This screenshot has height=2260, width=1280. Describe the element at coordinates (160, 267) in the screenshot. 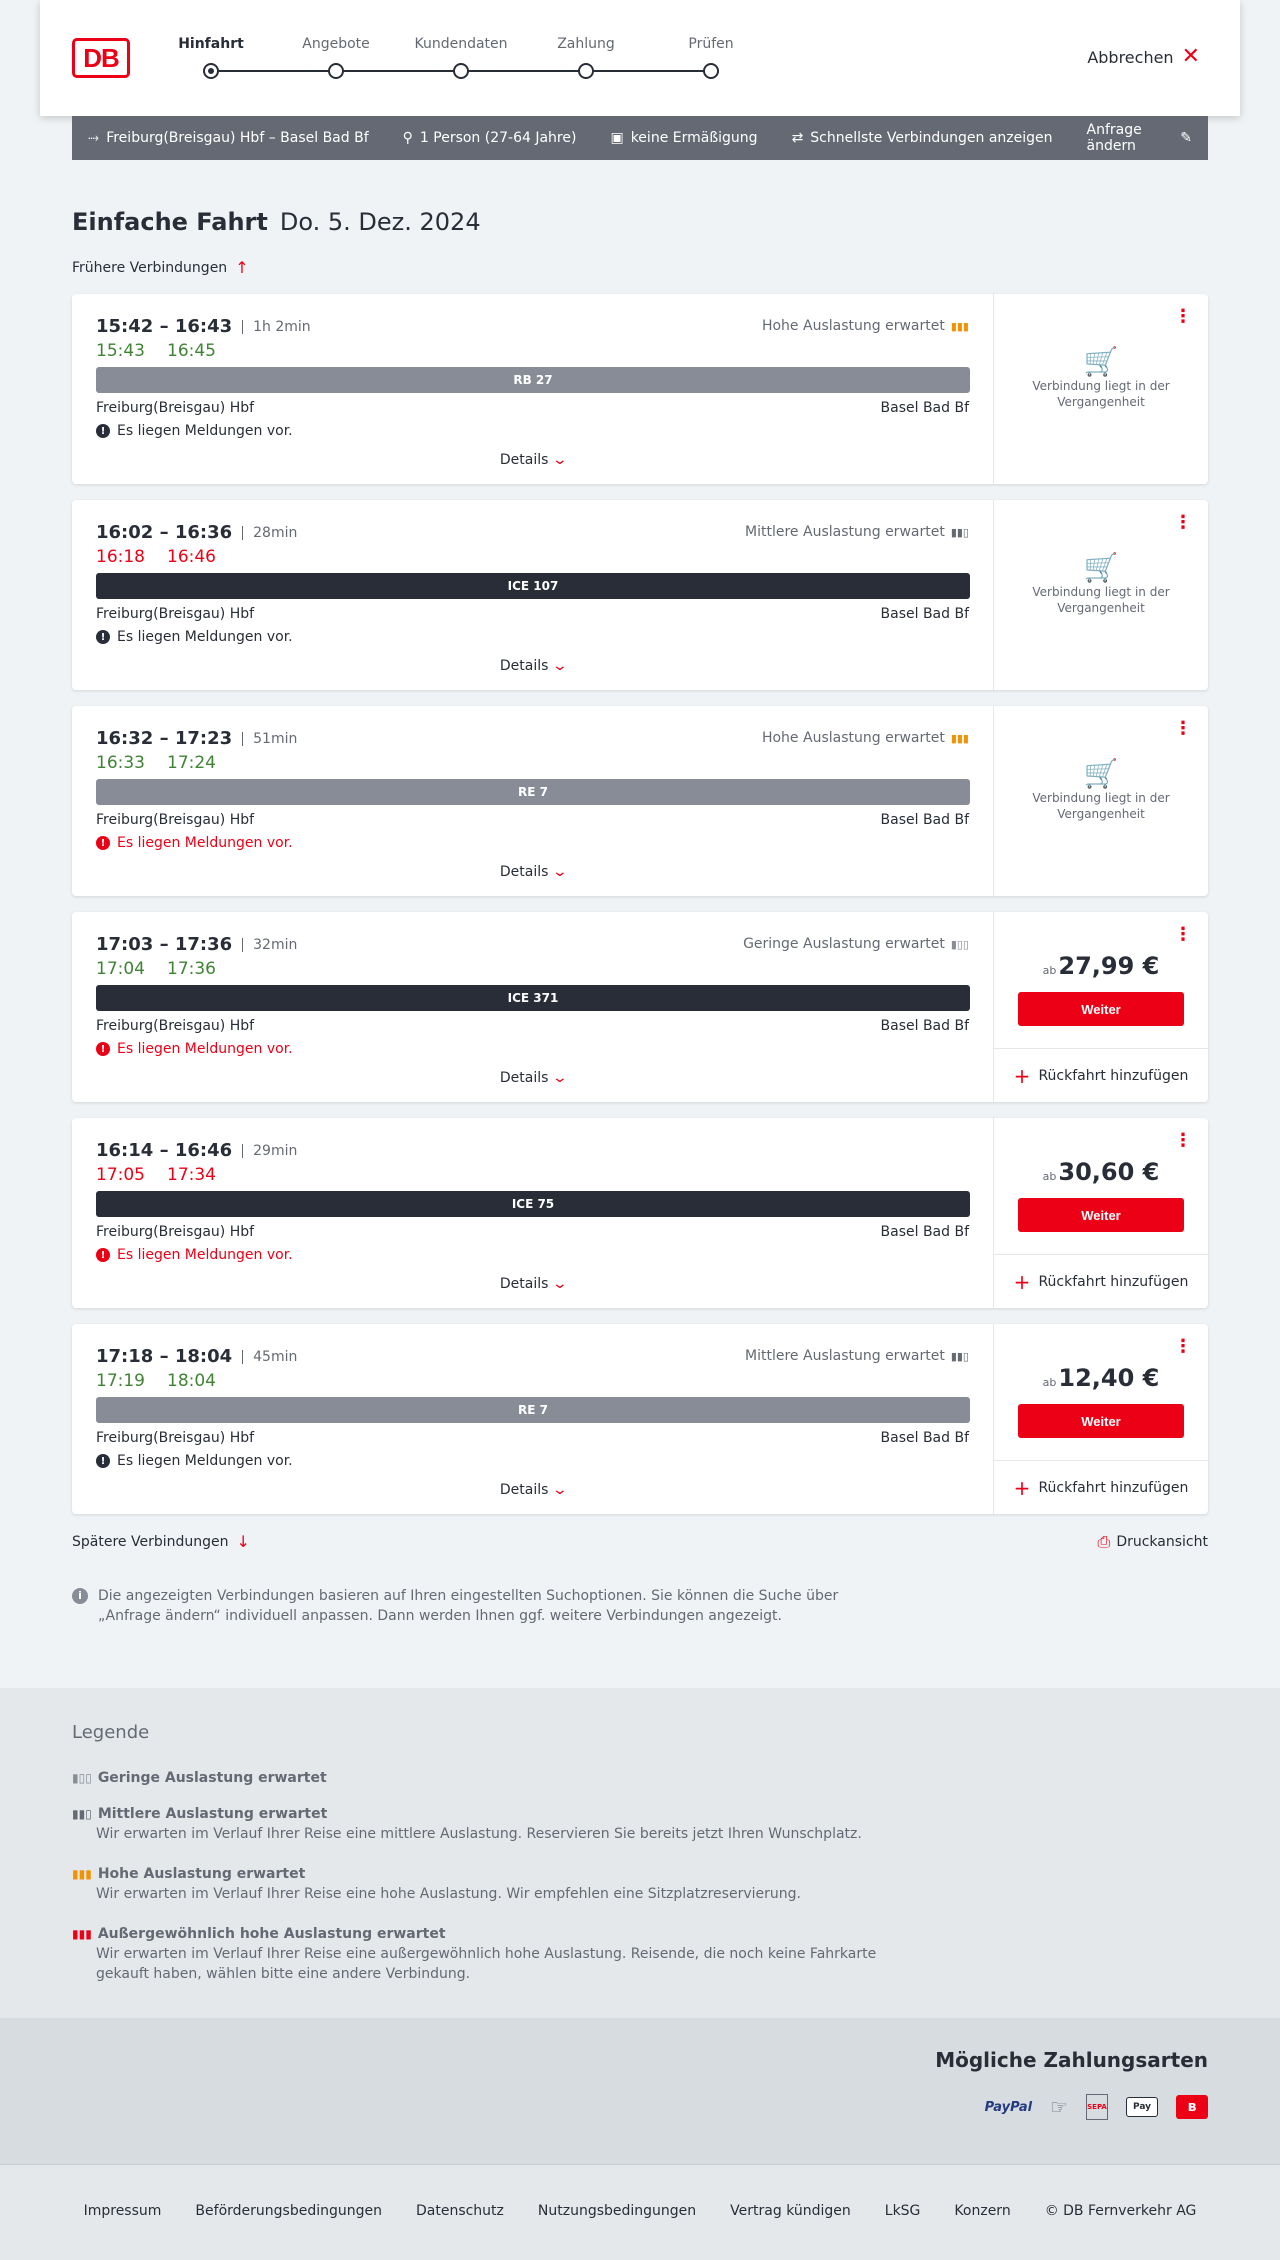

I see `earlier-connections-link: Frühere Verbindungen ↑` at that location.